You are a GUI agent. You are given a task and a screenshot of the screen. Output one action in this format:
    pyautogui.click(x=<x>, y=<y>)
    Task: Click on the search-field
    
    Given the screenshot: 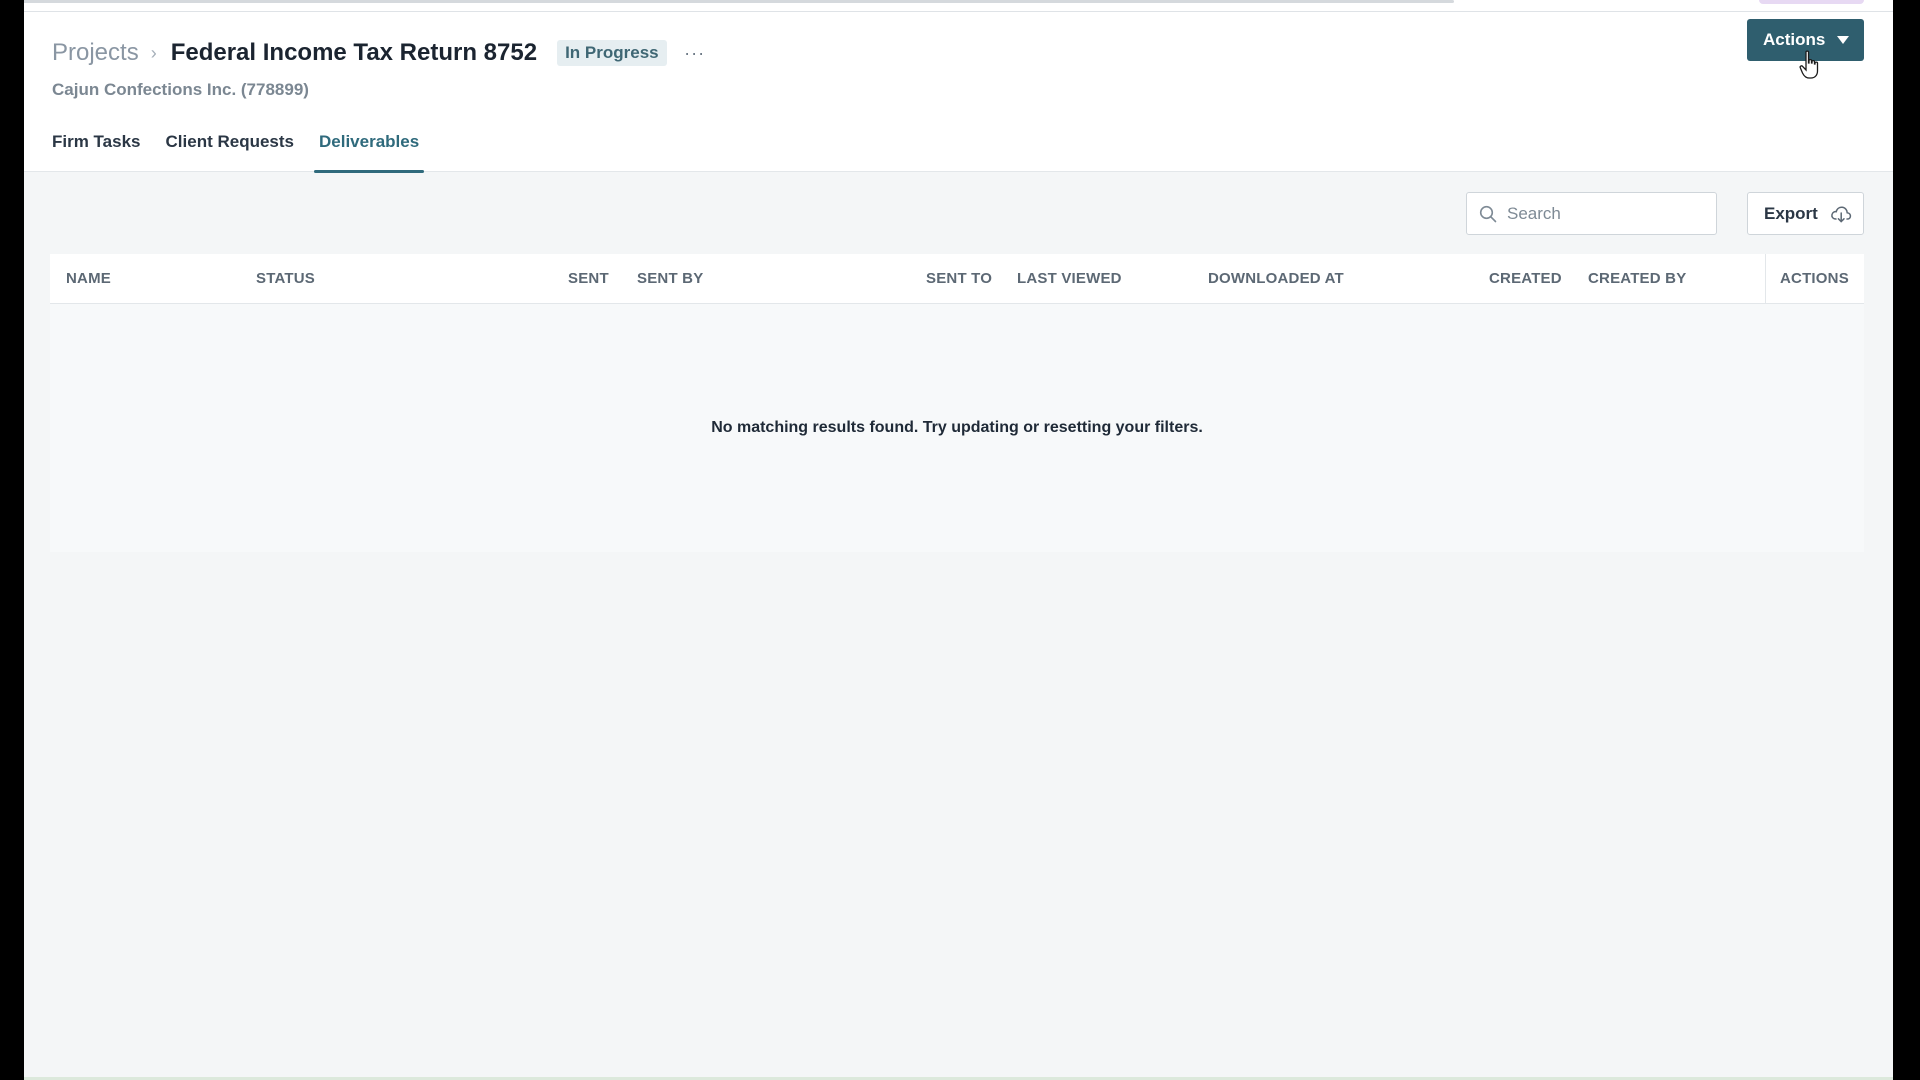 What is the action you would take?
    pyautogui.click(x=1591, y=213)
    